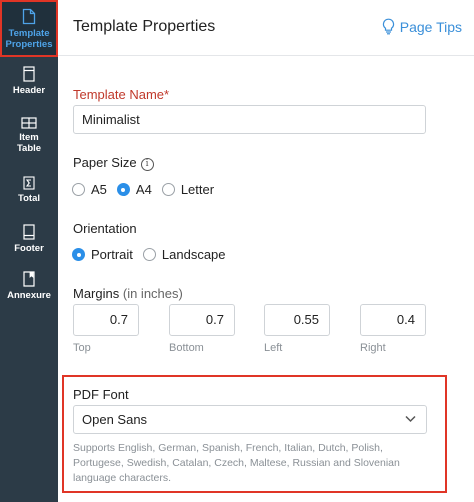 The height and width of the screenshot is (502, 474). I want to click on sidebar-item-template-properties: Template Properties, so click(29, 28).